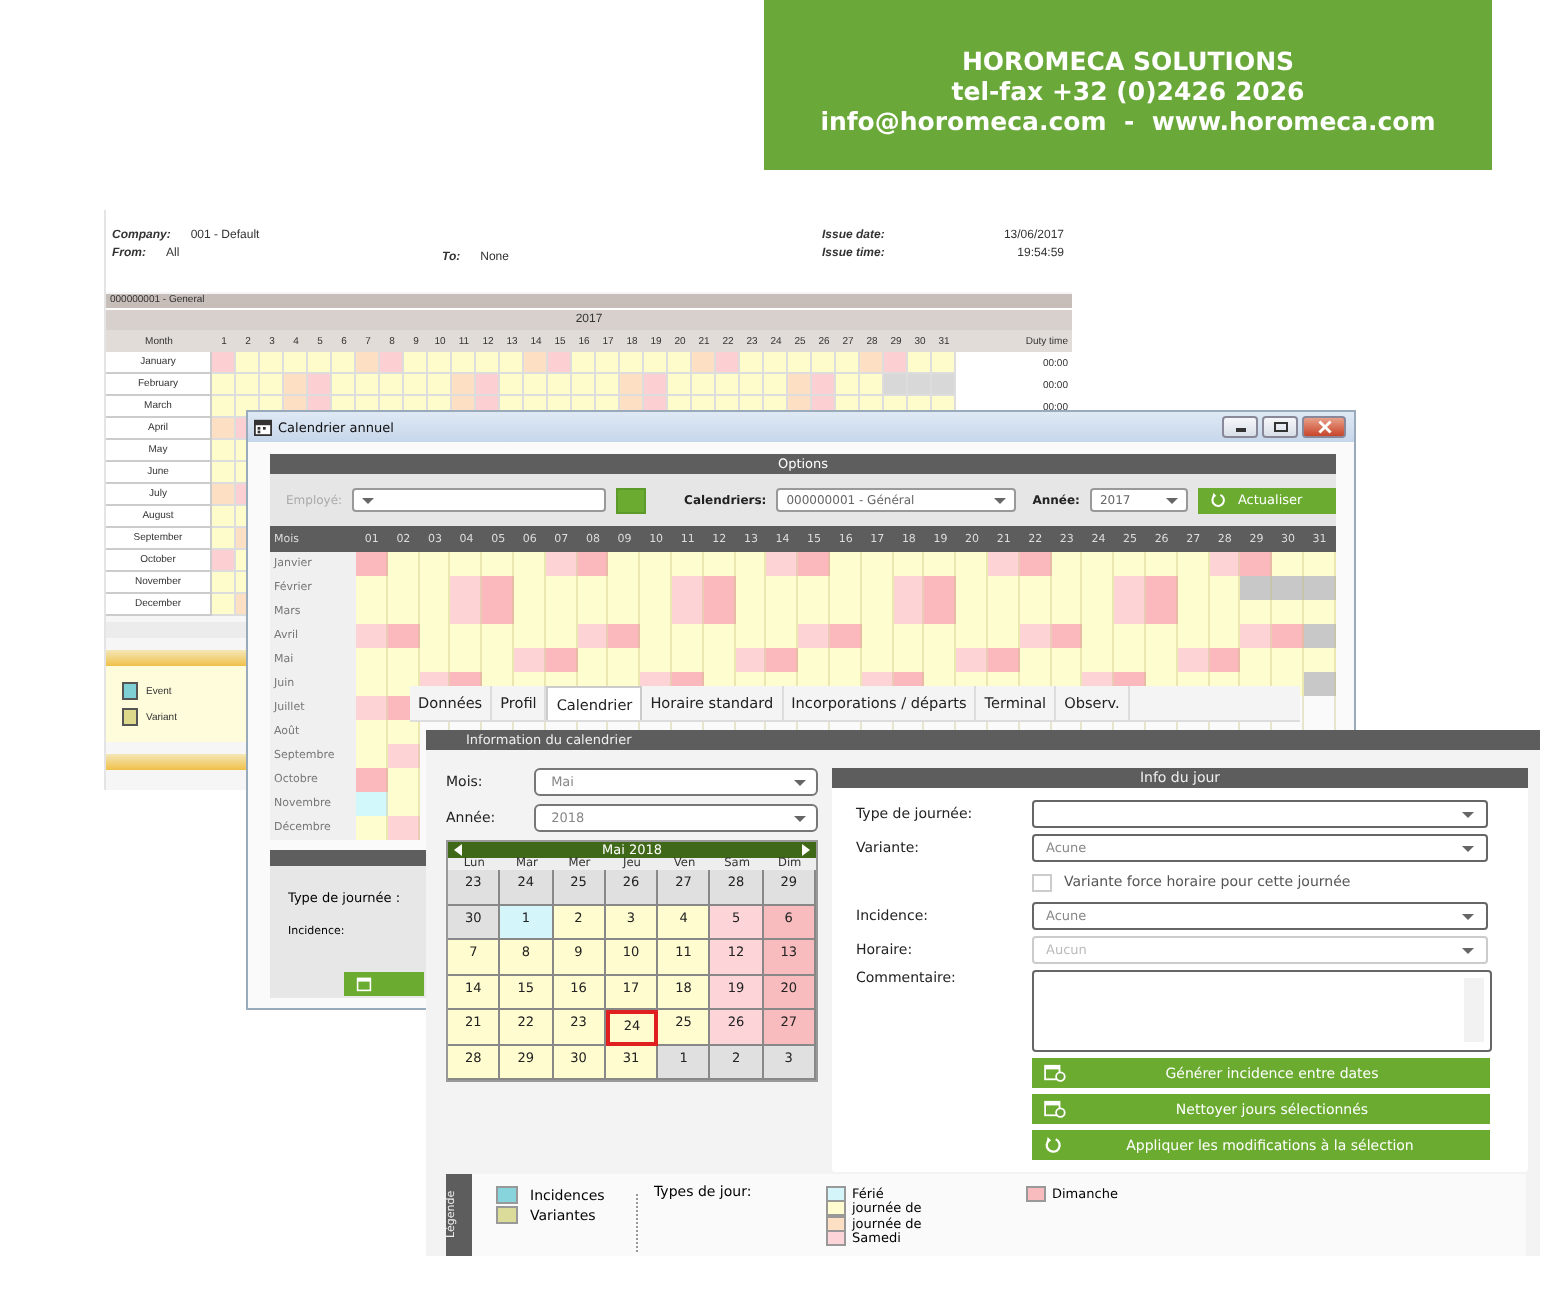 The height and width of the screenshot is (1290, 1552). Describe the element at coordinates (1128, 61) in the screenshot. I see `banner-text: HOROMECA SOLUTIONS` at that location.